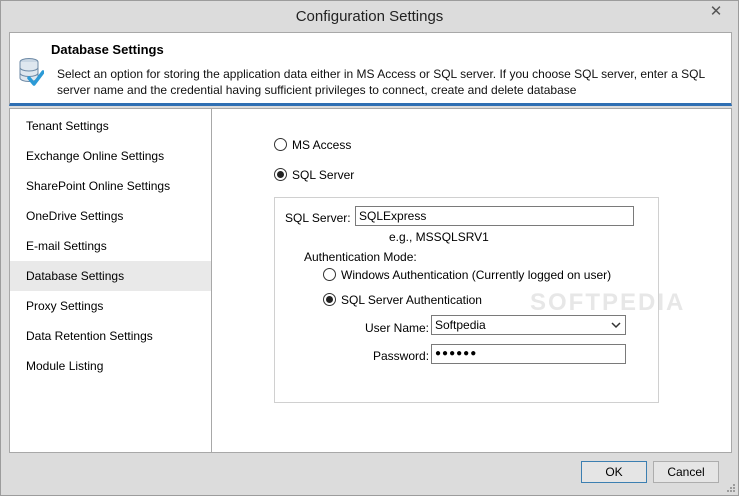 The height and width of the screenshot is (496, 739). What do you see at coordinates (397, 328) in the screenshot?
I see `username-label: User Name:` at bounding box center [397, 328].